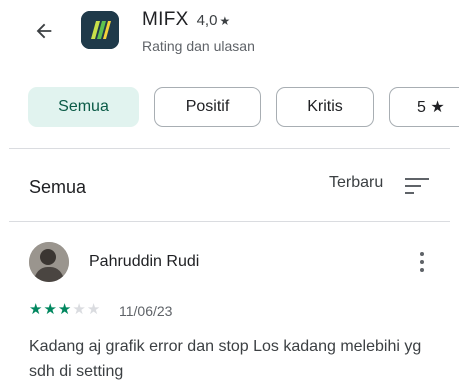 The image size is (459, 391). Describe the element at coordinates (225, 21) in the screenshot. I see `rating-star-icon: ★` at that location.